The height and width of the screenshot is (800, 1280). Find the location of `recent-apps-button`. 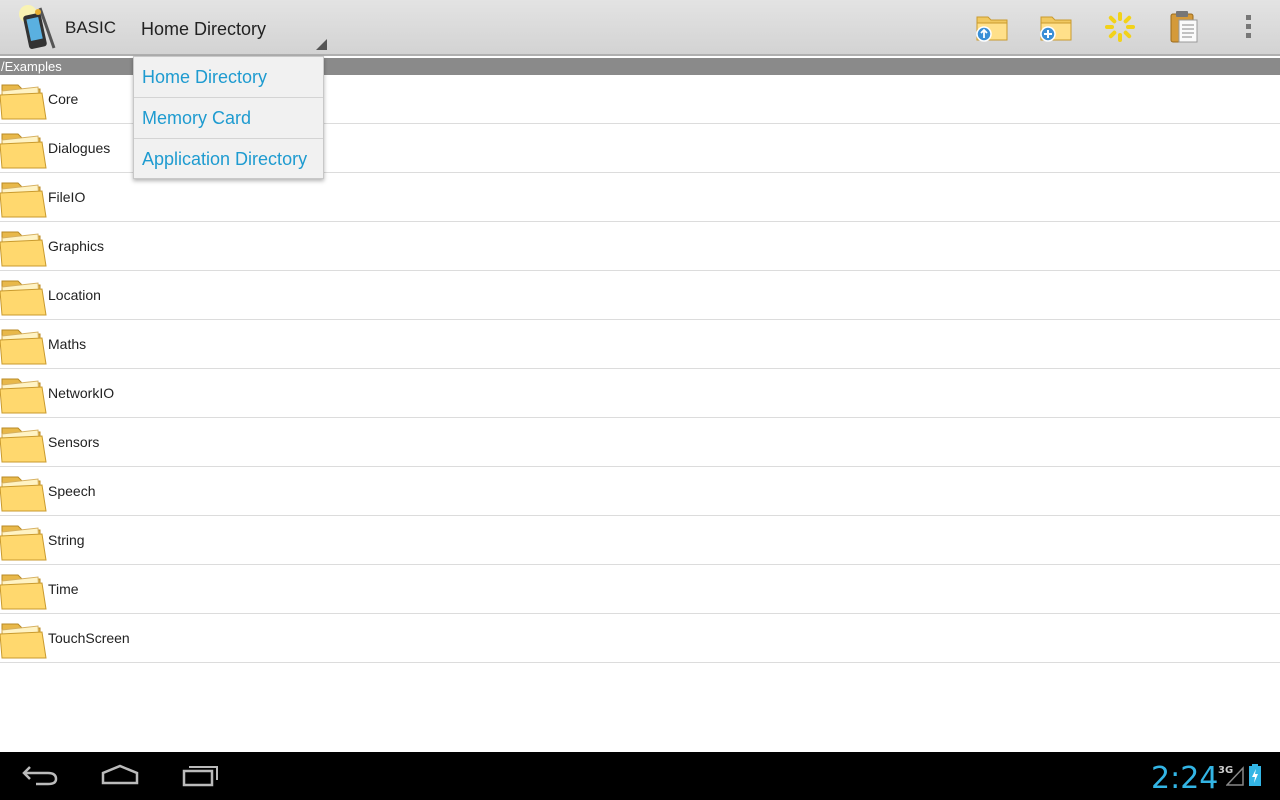

recent-apps-button is located at coordinates (200, 777).